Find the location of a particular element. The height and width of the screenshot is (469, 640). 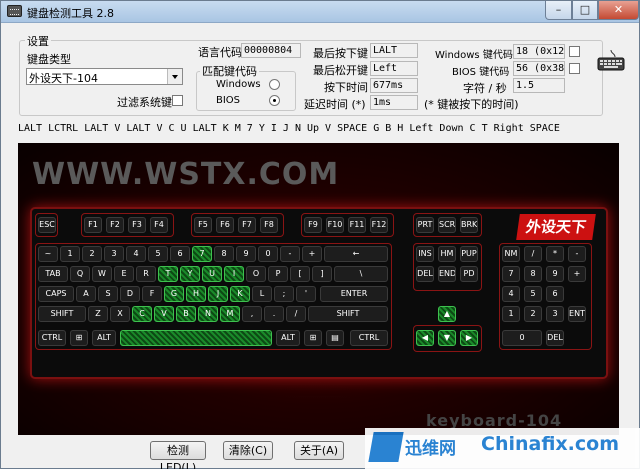

keyboard-key: HM is located at coordinates (447, 254).